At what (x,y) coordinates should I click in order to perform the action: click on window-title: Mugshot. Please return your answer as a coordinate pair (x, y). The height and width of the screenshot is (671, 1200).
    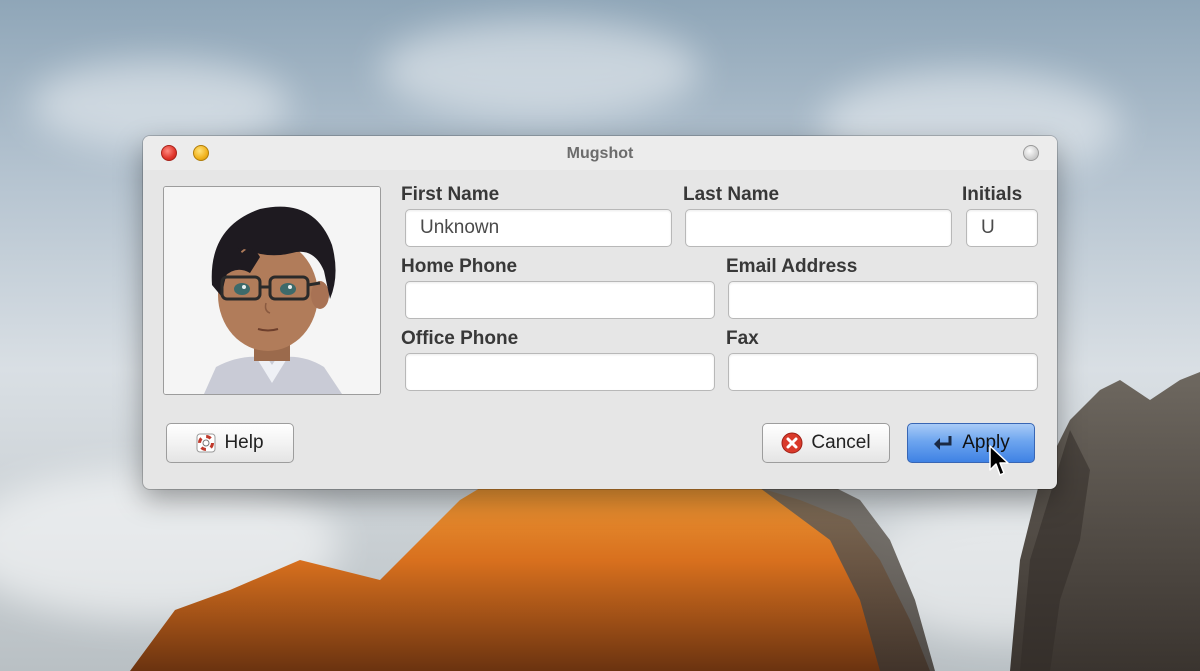
    Looking at the image, I should click on (600, 153).